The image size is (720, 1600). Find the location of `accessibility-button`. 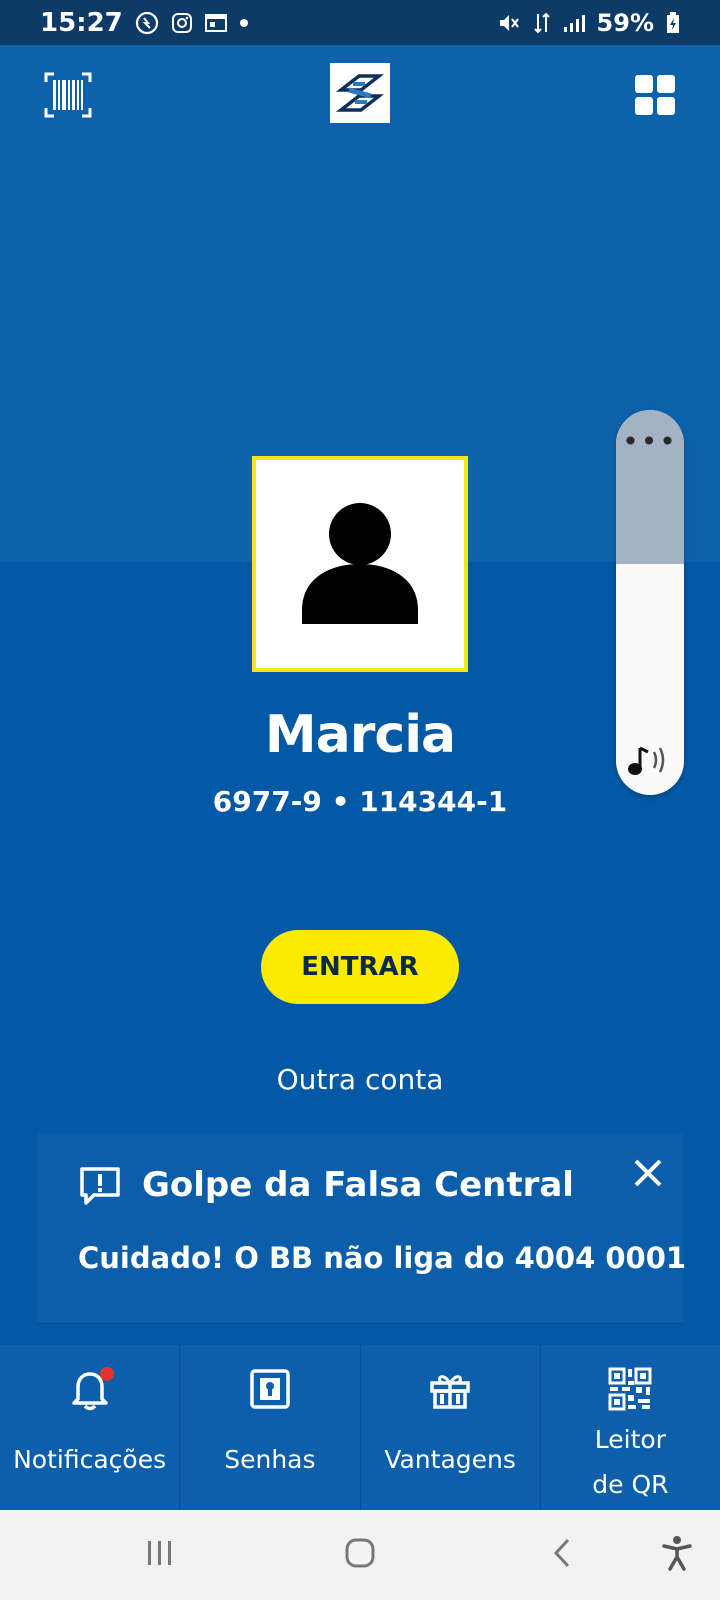

accessibility-button is located at coordinates (677, 1555).